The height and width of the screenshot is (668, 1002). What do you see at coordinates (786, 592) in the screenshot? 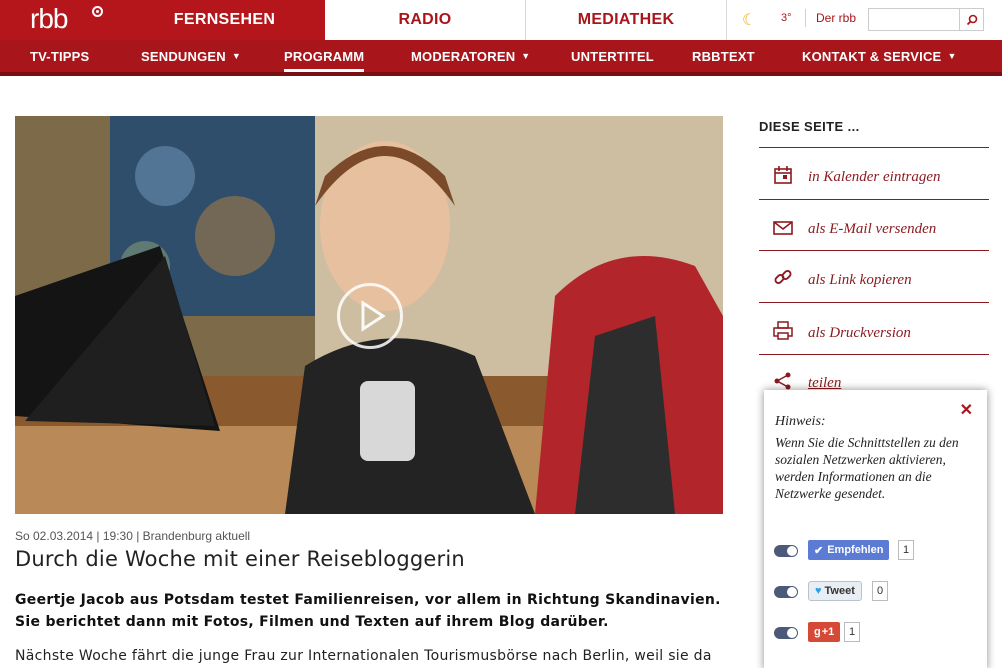
I see `twitter-toggle` at bounding box center [786, 592].